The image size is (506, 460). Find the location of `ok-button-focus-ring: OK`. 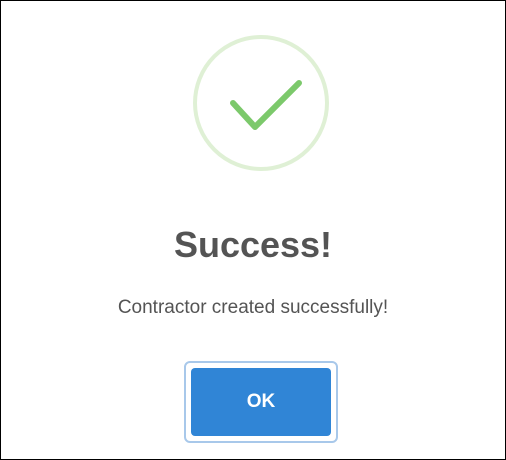

ok-button-focus-ring: OK is located at coordinates (261, 402).